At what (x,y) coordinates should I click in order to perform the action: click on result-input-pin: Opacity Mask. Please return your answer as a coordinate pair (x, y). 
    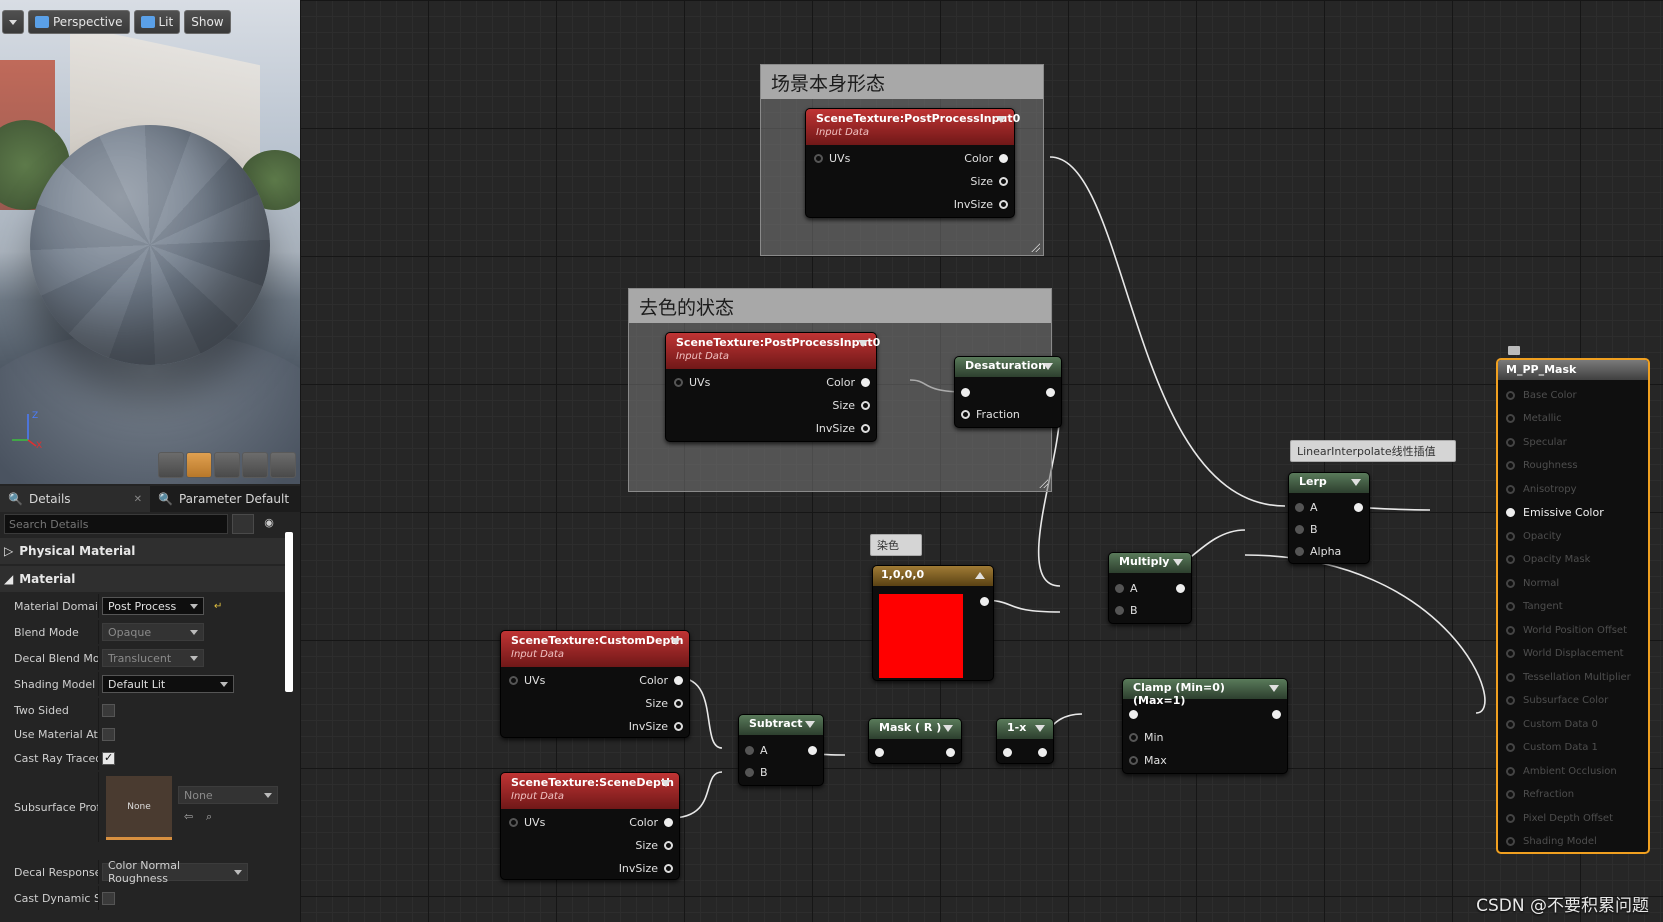
    Looking at the image, I should click on (1548, 560).